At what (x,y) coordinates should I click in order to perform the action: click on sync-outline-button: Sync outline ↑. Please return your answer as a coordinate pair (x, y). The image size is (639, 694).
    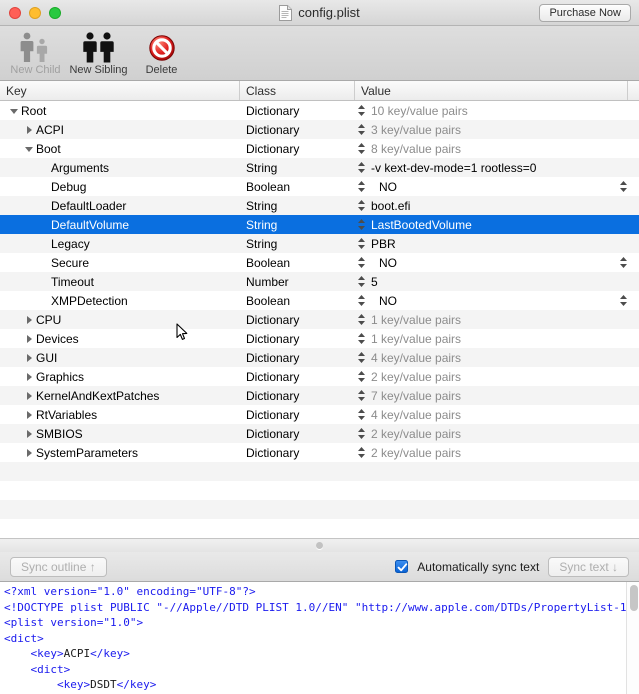
    Looking at the image, I should click on (58, 566).